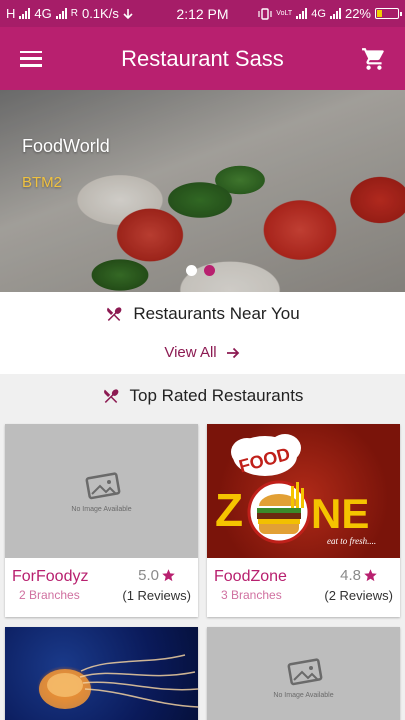  What do you see at coordinates (284, 13) in the screenshot?
I see `volte-label: VoLTE` at bounding box center [284, 13].